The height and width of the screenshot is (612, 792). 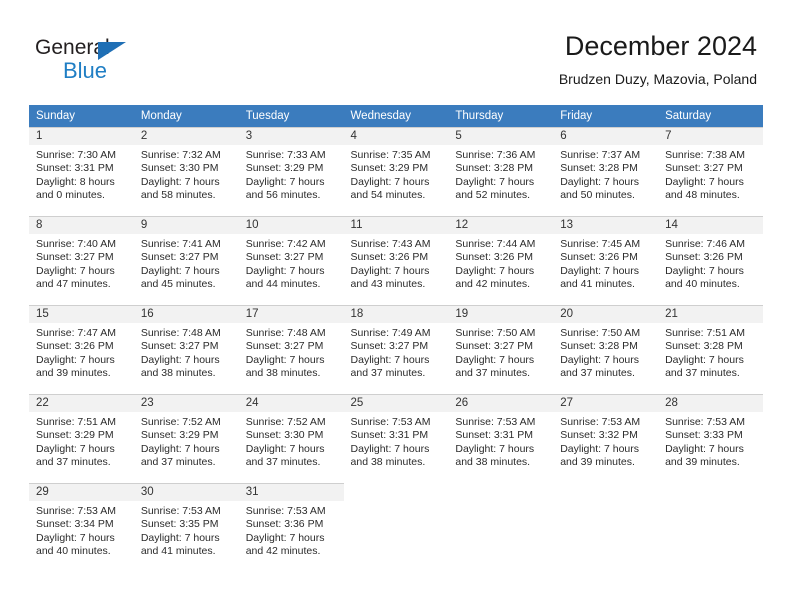 What do you see at coordinates (291, 403) in the screenshot?
I see `day-number: 24` at bounding box center [291, 403].